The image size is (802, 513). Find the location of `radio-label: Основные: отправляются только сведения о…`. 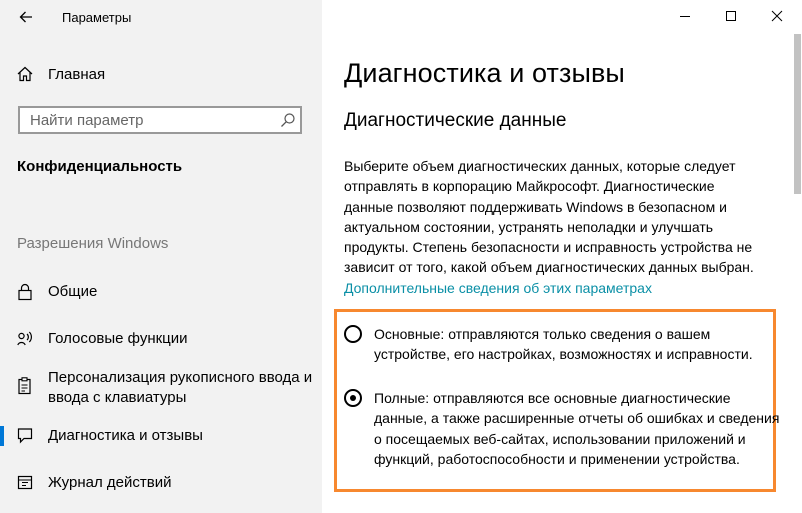

radio-label: Основные: отправляются только сведения о… is located at coordinates (563, 344).